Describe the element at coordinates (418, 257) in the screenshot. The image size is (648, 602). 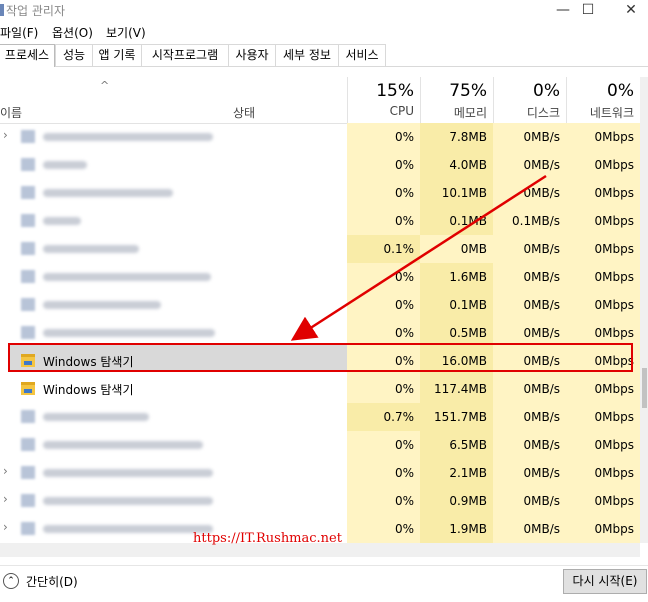
I see `annotation-arrow` at that location.